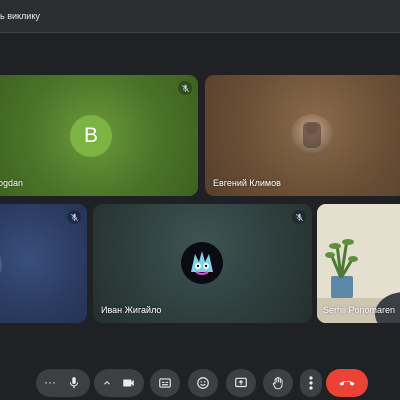 The image size is (400, 400). I want to click on avatar-artwork, so click(202, 263).